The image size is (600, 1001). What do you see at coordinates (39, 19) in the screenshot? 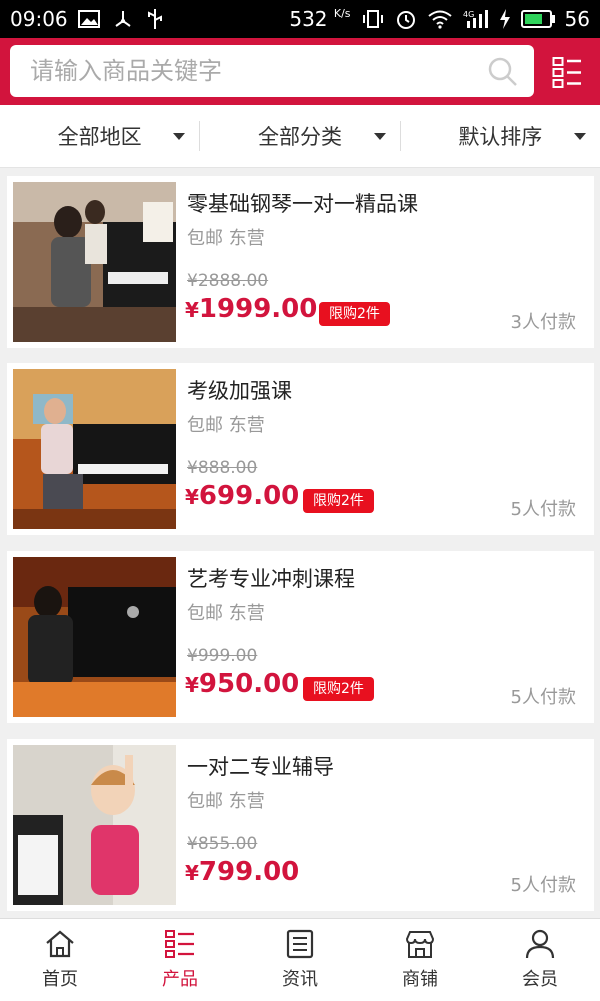
I see `status-time: 09:06` at bounding box center [39, 19].